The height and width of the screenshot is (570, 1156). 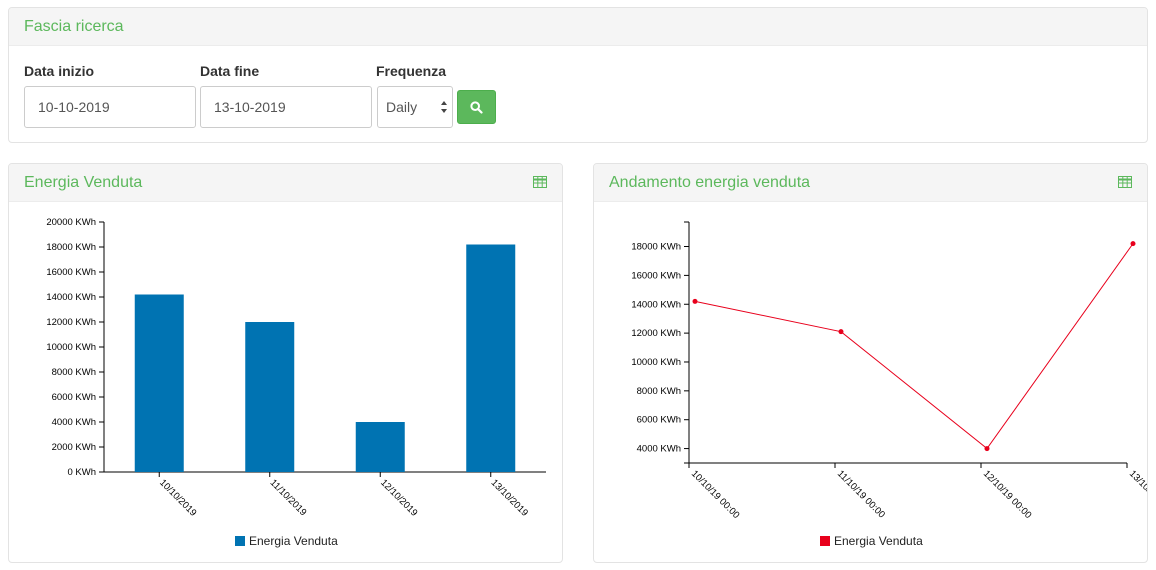 I want to click on start-date-label: Data inizio, so click(x=59, y=71).